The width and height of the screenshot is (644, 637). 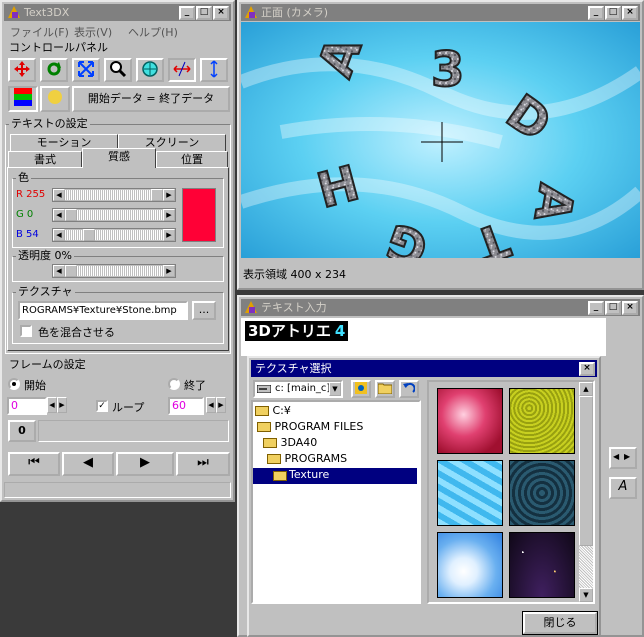 What do you see at coordinates (118, 70) in the screenshot?
I see `zoom-tool-button` at bounding box center [118, 70].